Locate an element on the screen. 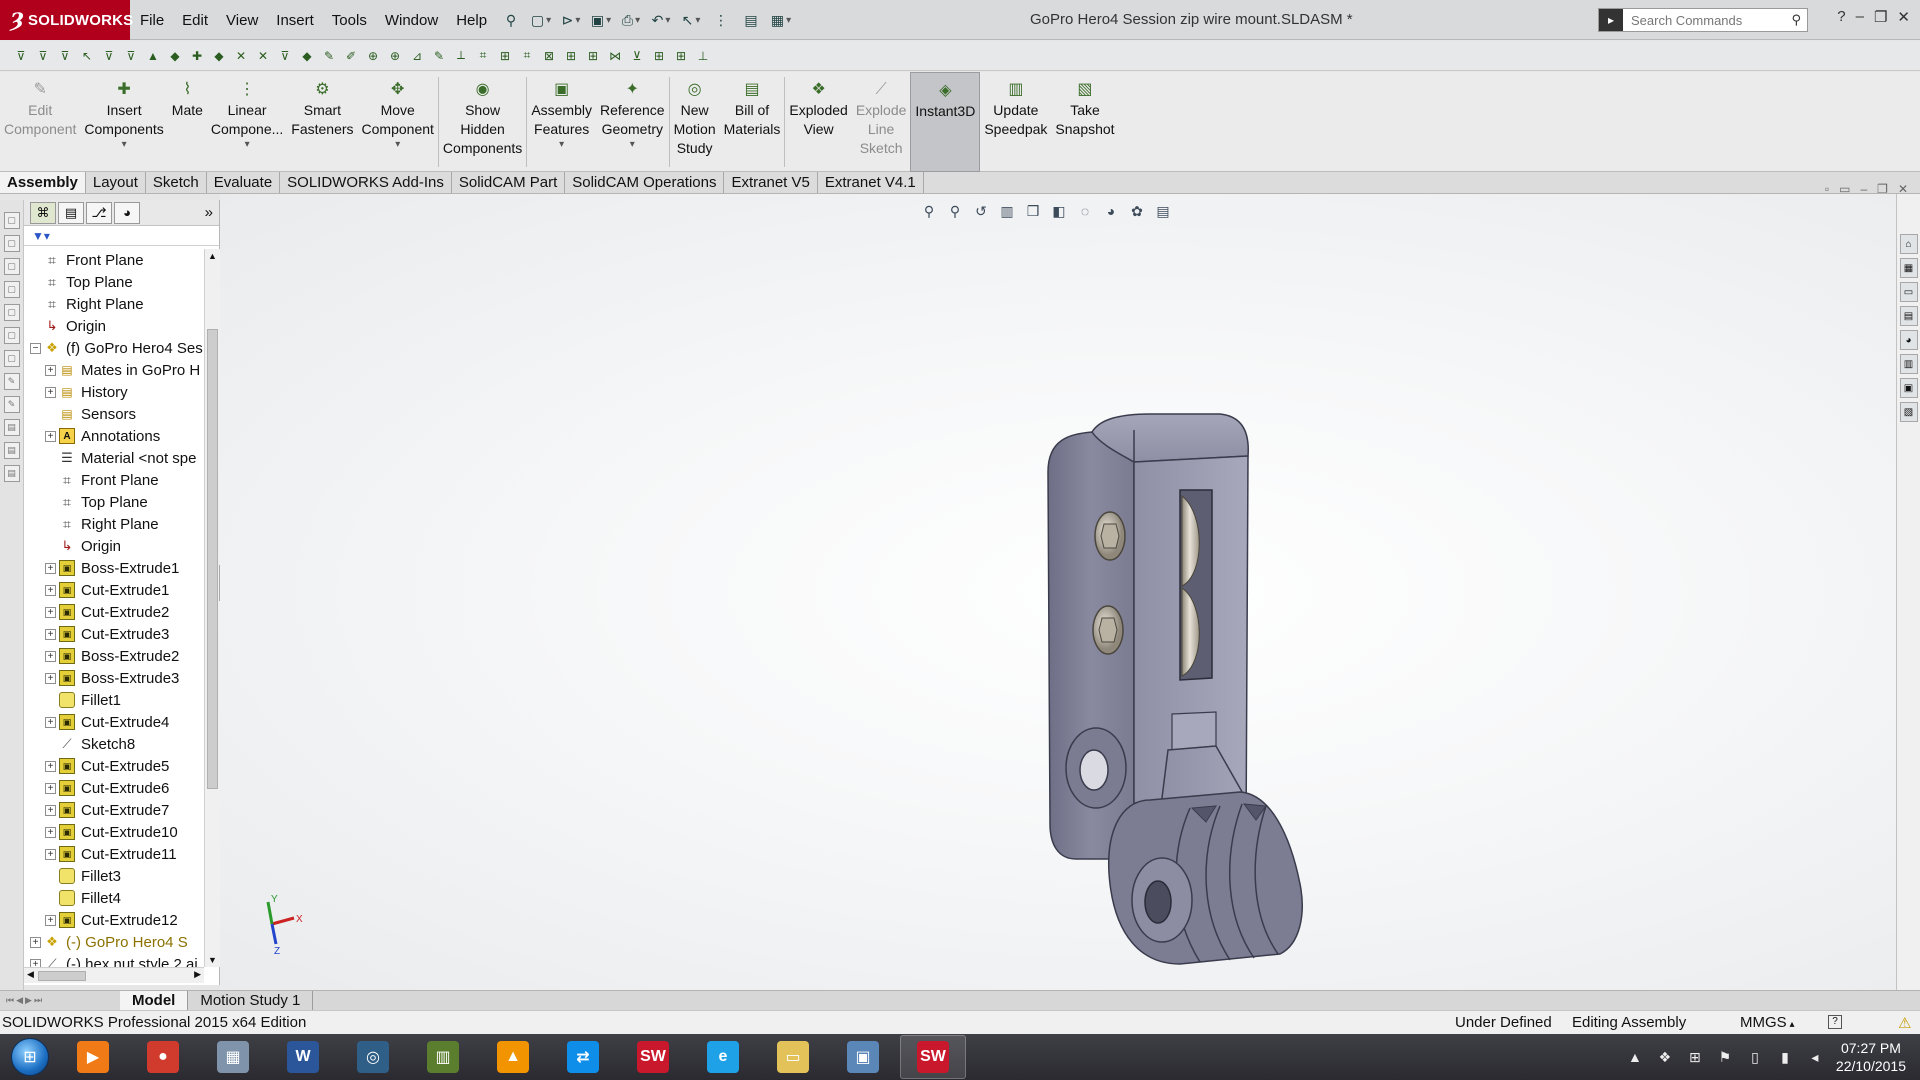 This screenshot has width=1920, height=1080. tree-item: + ▣ Cut-Extrude4 is located at coordinates (114, 722).